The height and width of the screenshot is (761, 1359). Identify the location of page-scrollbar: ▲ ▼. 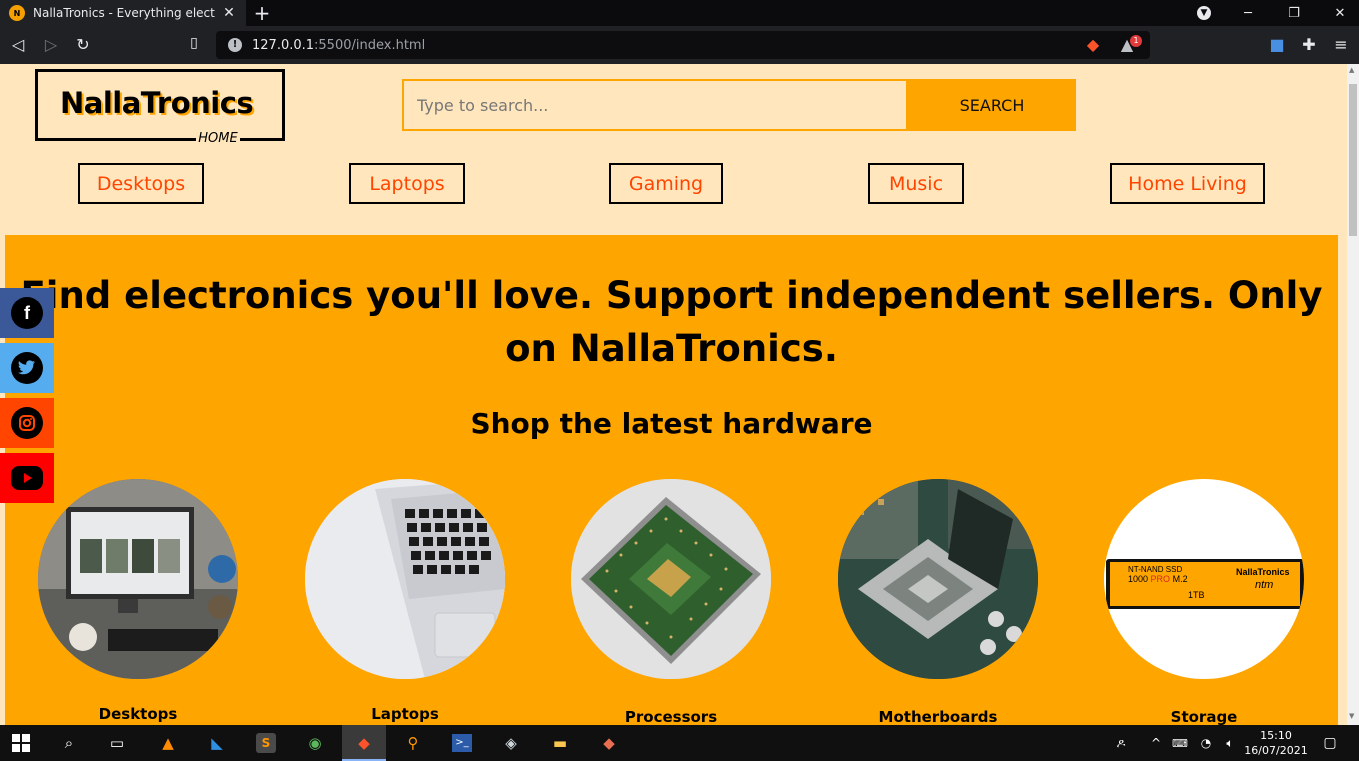
(1353, 394).